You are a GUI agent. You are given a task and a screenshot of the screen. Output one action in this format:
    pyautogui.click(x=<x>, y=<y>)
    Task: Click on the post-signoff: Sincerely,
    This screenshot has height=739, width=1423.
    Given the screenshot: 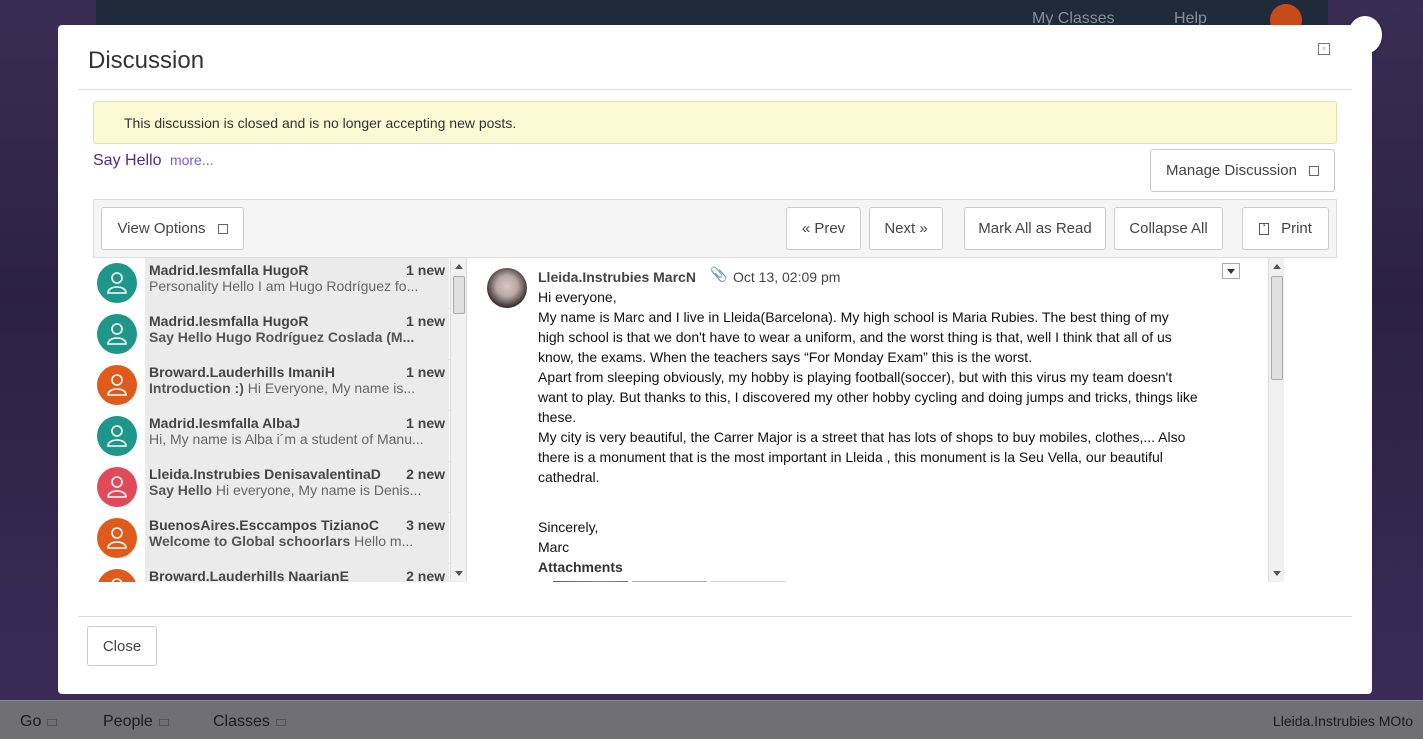 What is the action you would take?
    pyautogui.click(x=568, y=527)
    